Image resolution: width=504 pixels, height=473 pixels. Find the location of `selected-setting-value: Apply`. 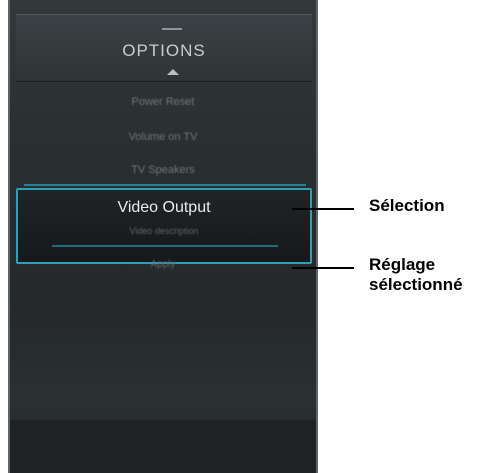

selected-setting-value: Apply is located at coordinates (163, 264).